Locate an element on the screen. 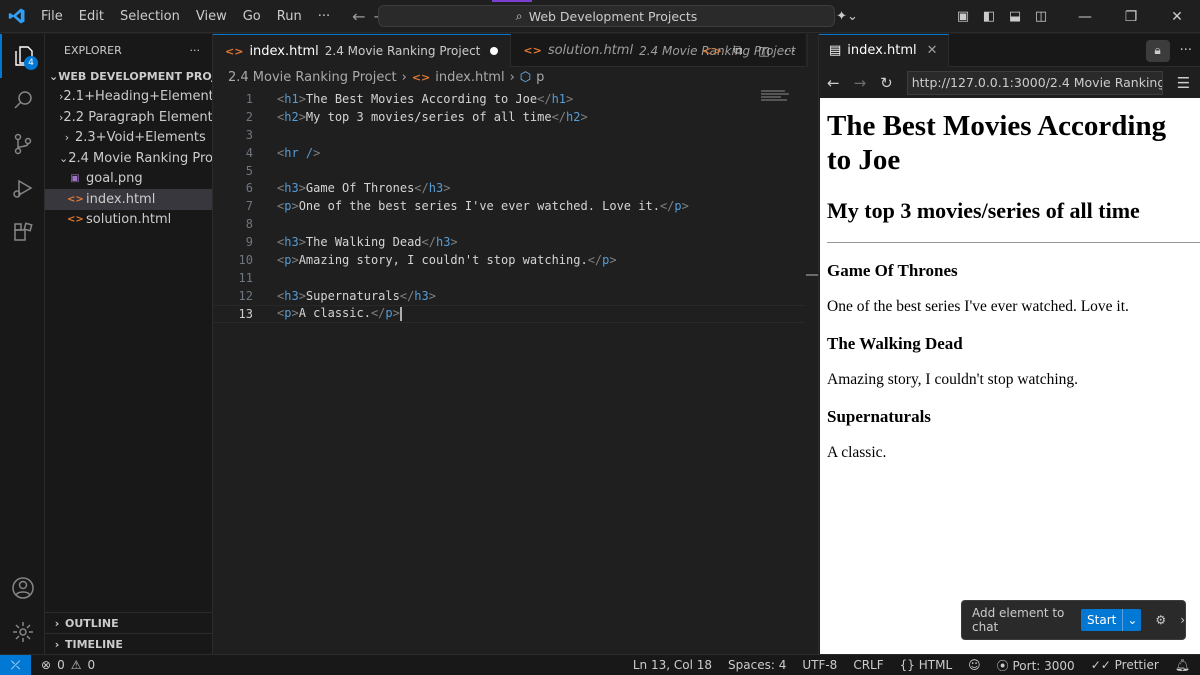 The height and width of the screenshot is (675, 1200). code-line: 5 is located at coordinates (509, 171).